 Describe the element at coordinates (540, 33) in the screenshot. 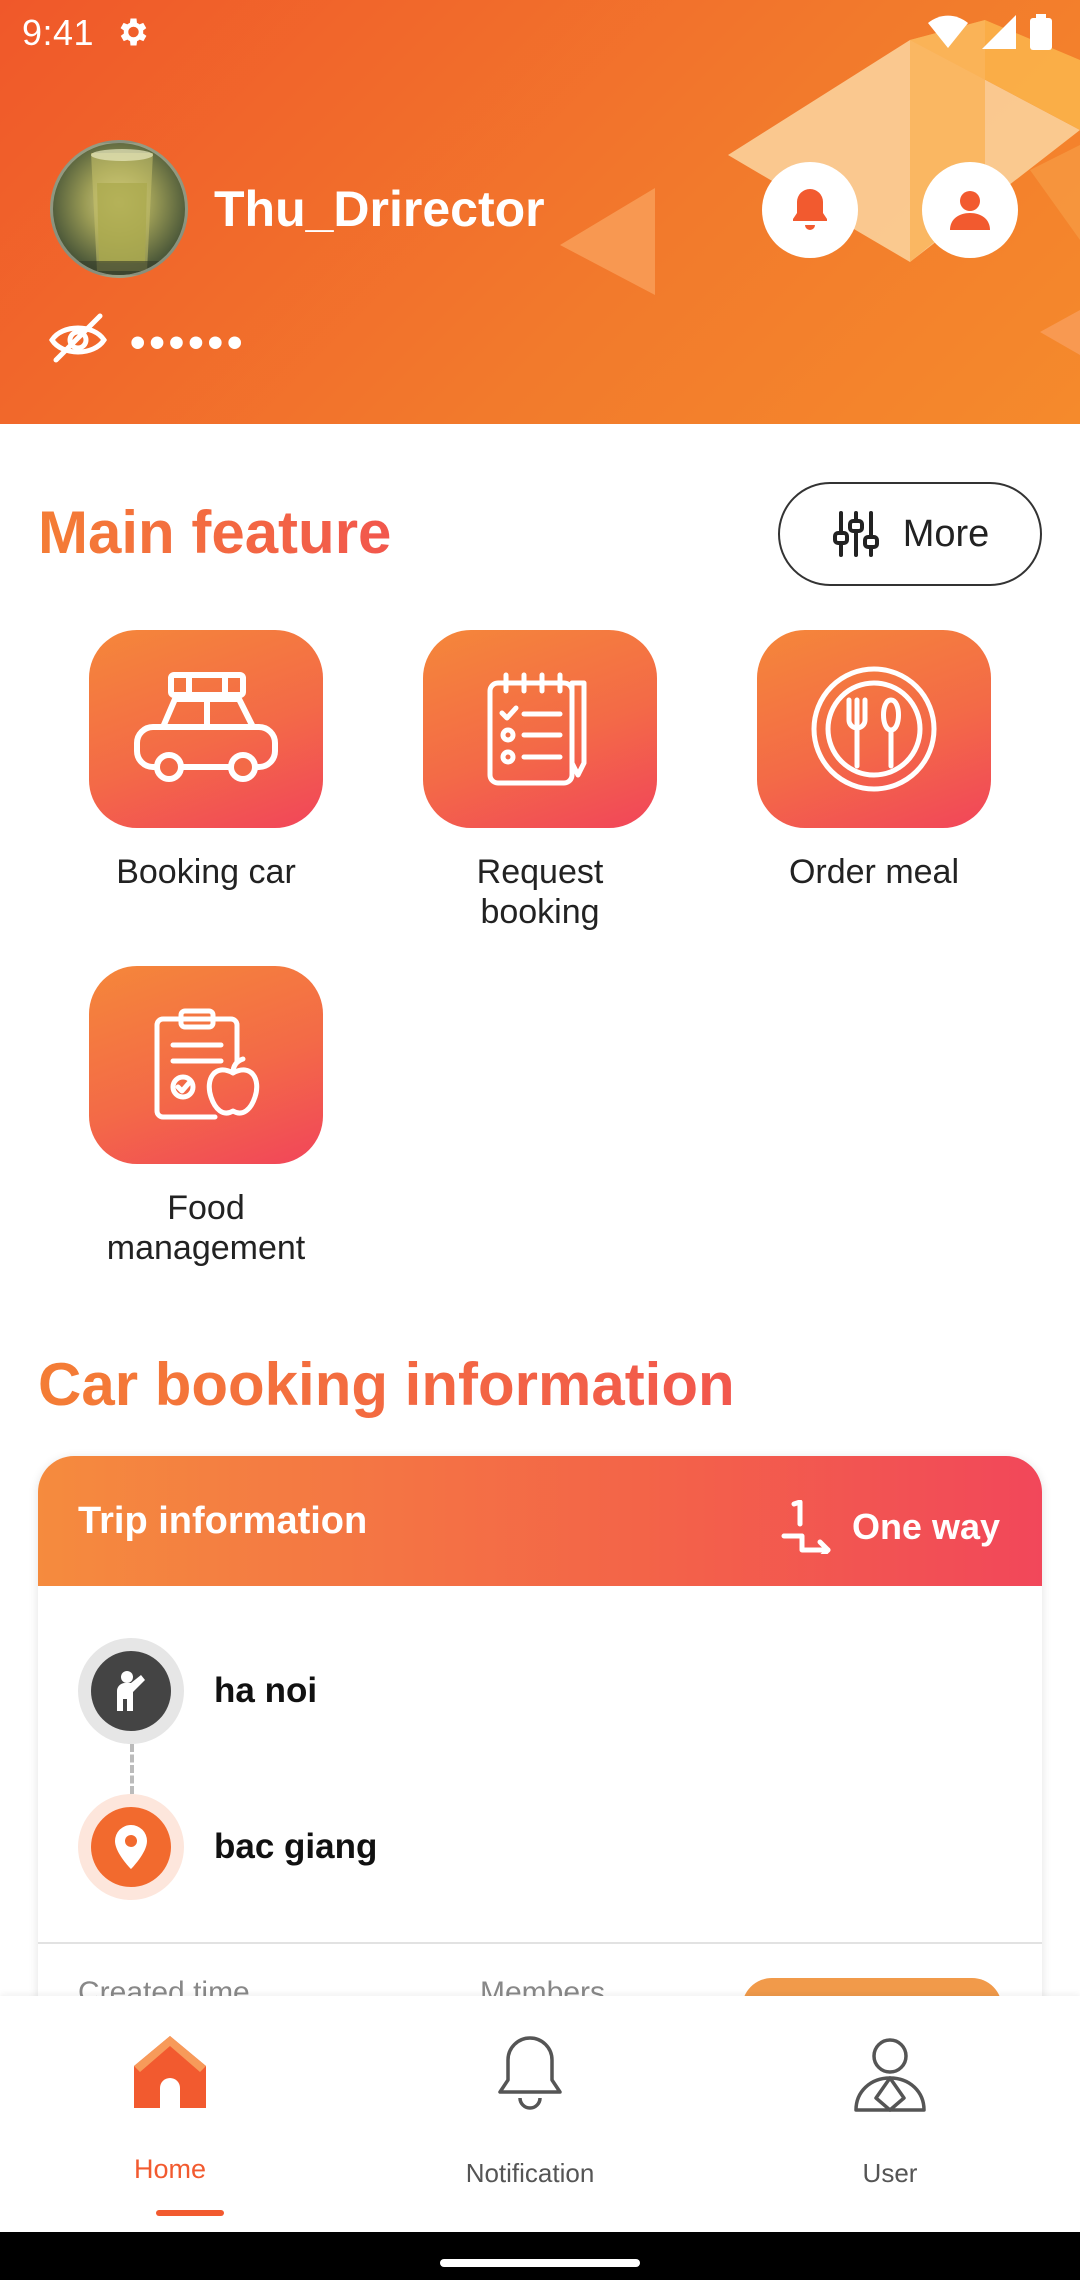

I see `status-bar: 9:41` at that location.